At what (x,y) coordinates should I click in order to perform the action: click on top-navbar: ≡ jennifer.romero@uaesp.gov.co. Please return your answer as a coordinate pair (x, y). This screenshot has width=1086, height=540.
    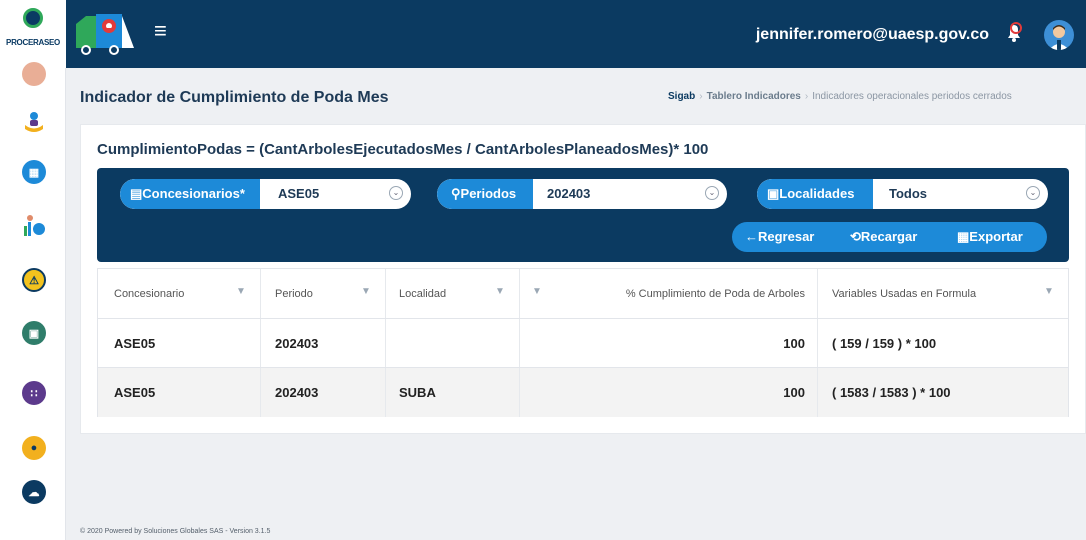
    Looking at the image, I should click on (576, 34).